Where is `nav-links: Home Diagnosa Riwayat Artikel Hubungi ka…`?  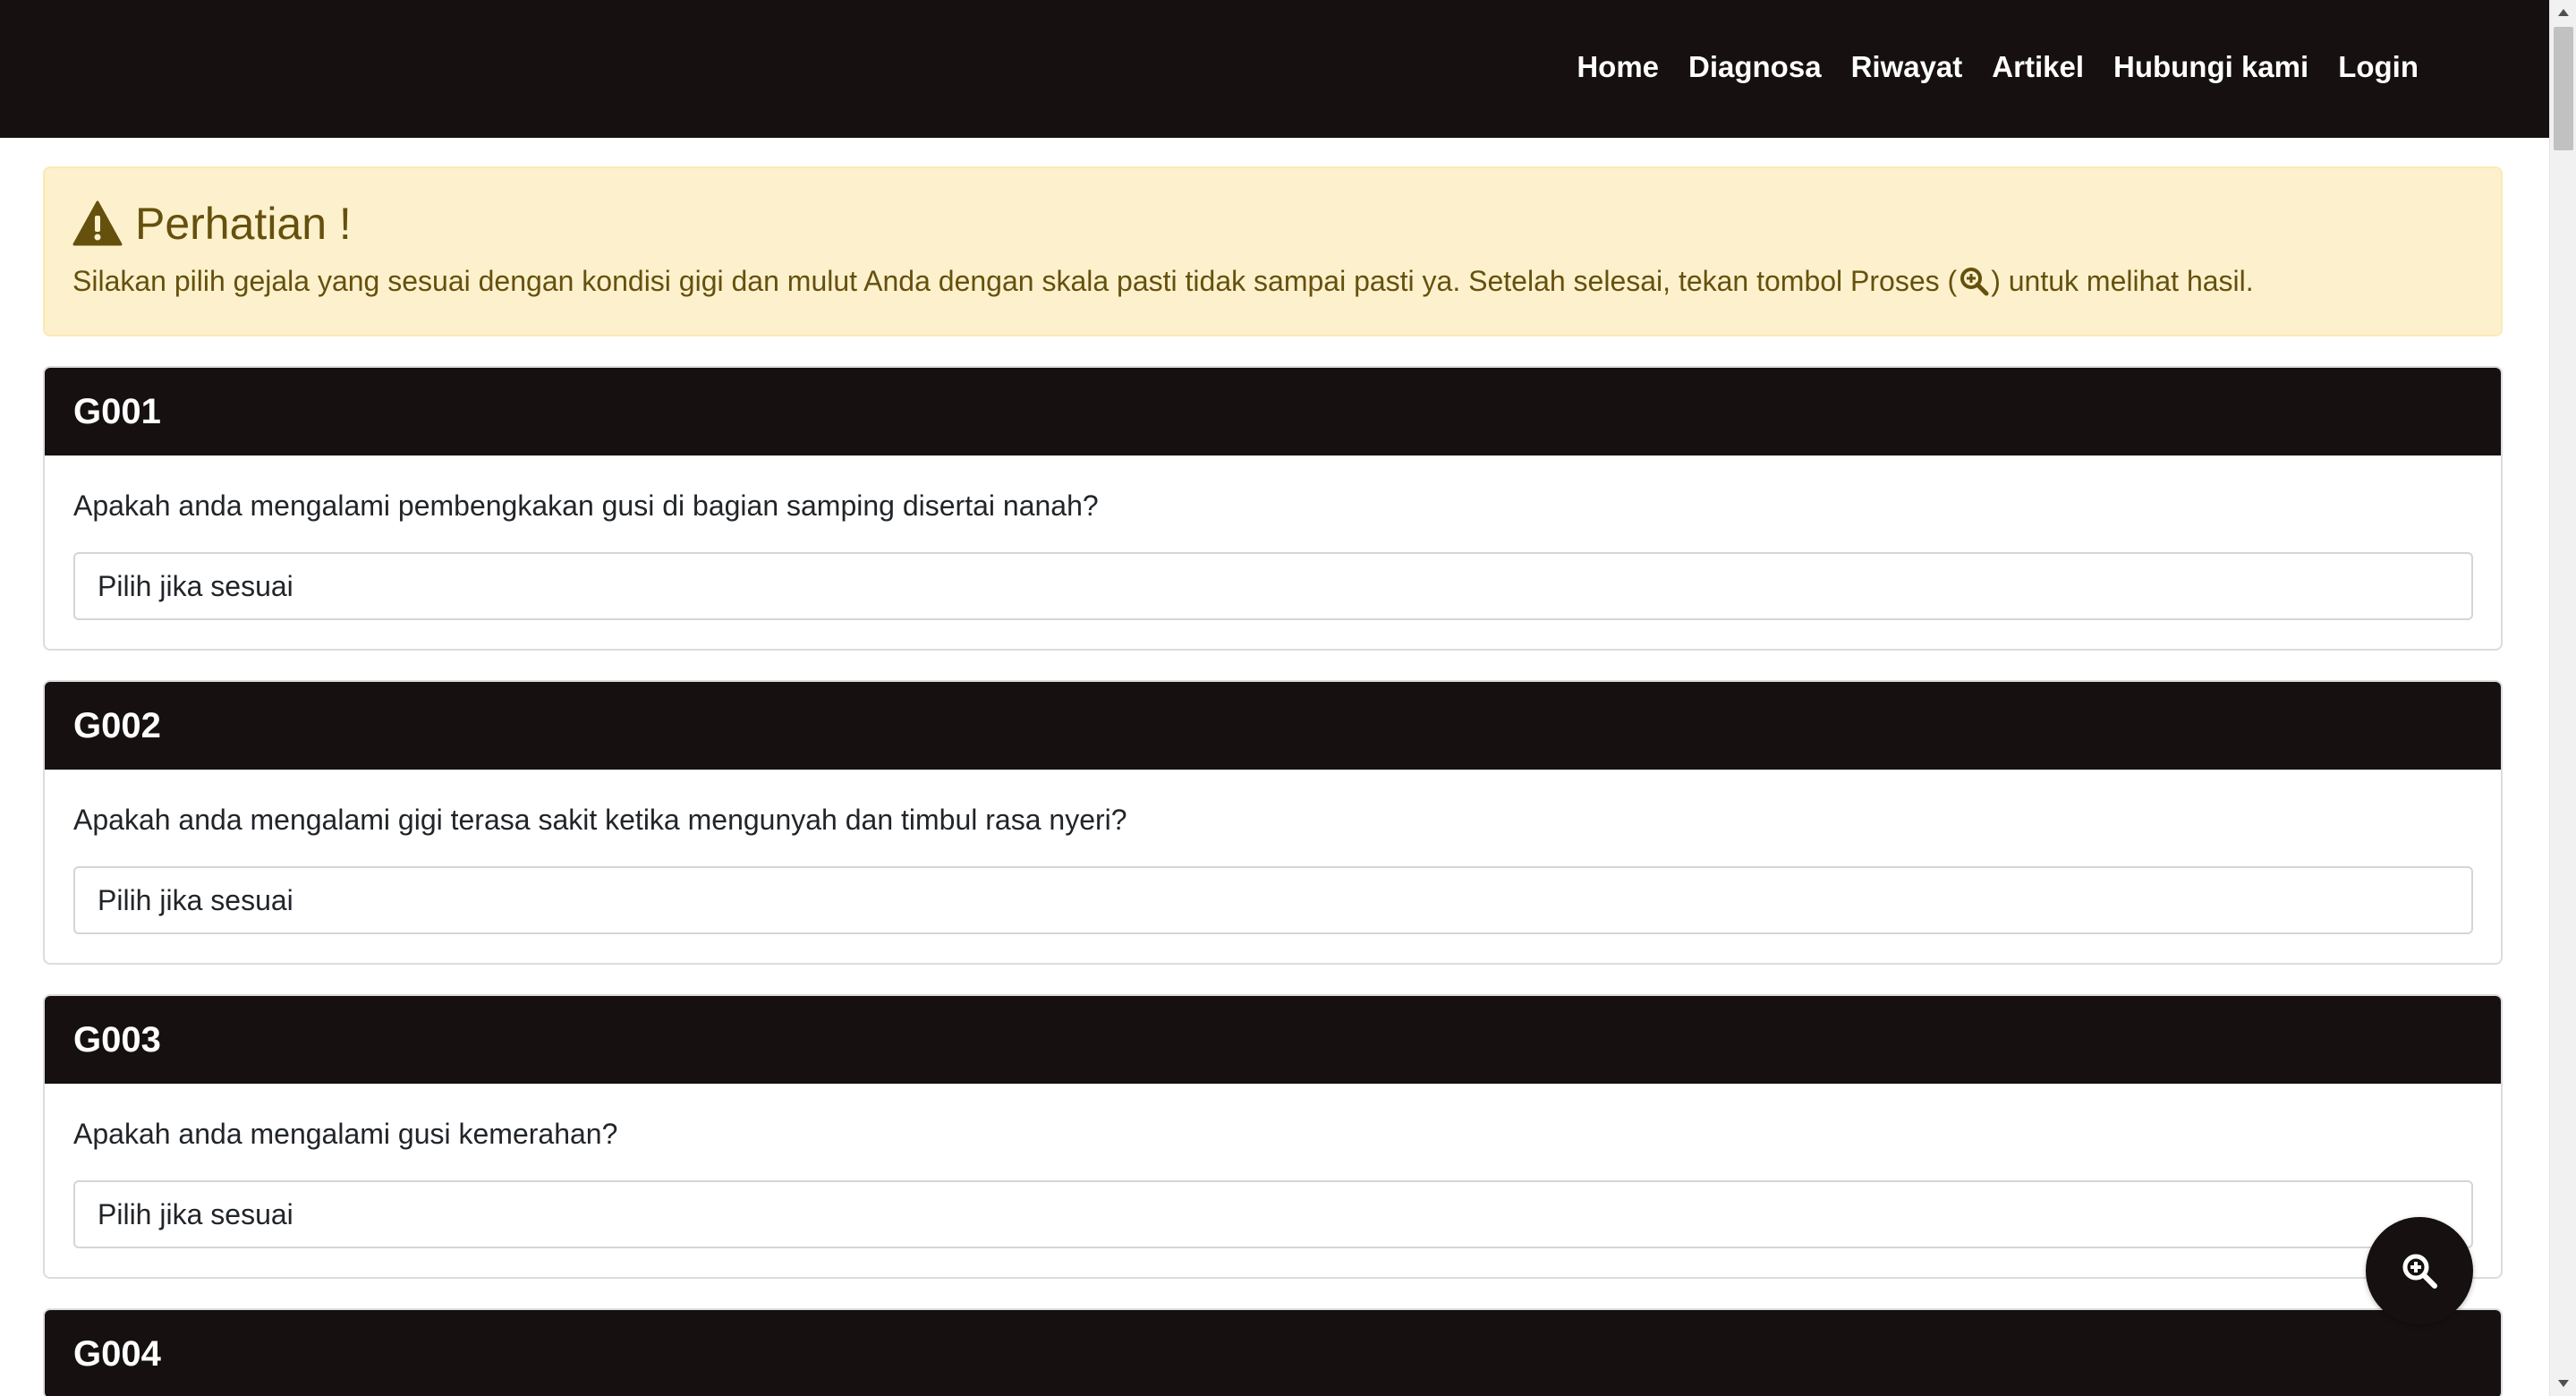
nav-links: Home Diagnosa Riwayat Artikel Hubungi ka… is located at coordinates (1998, 67).